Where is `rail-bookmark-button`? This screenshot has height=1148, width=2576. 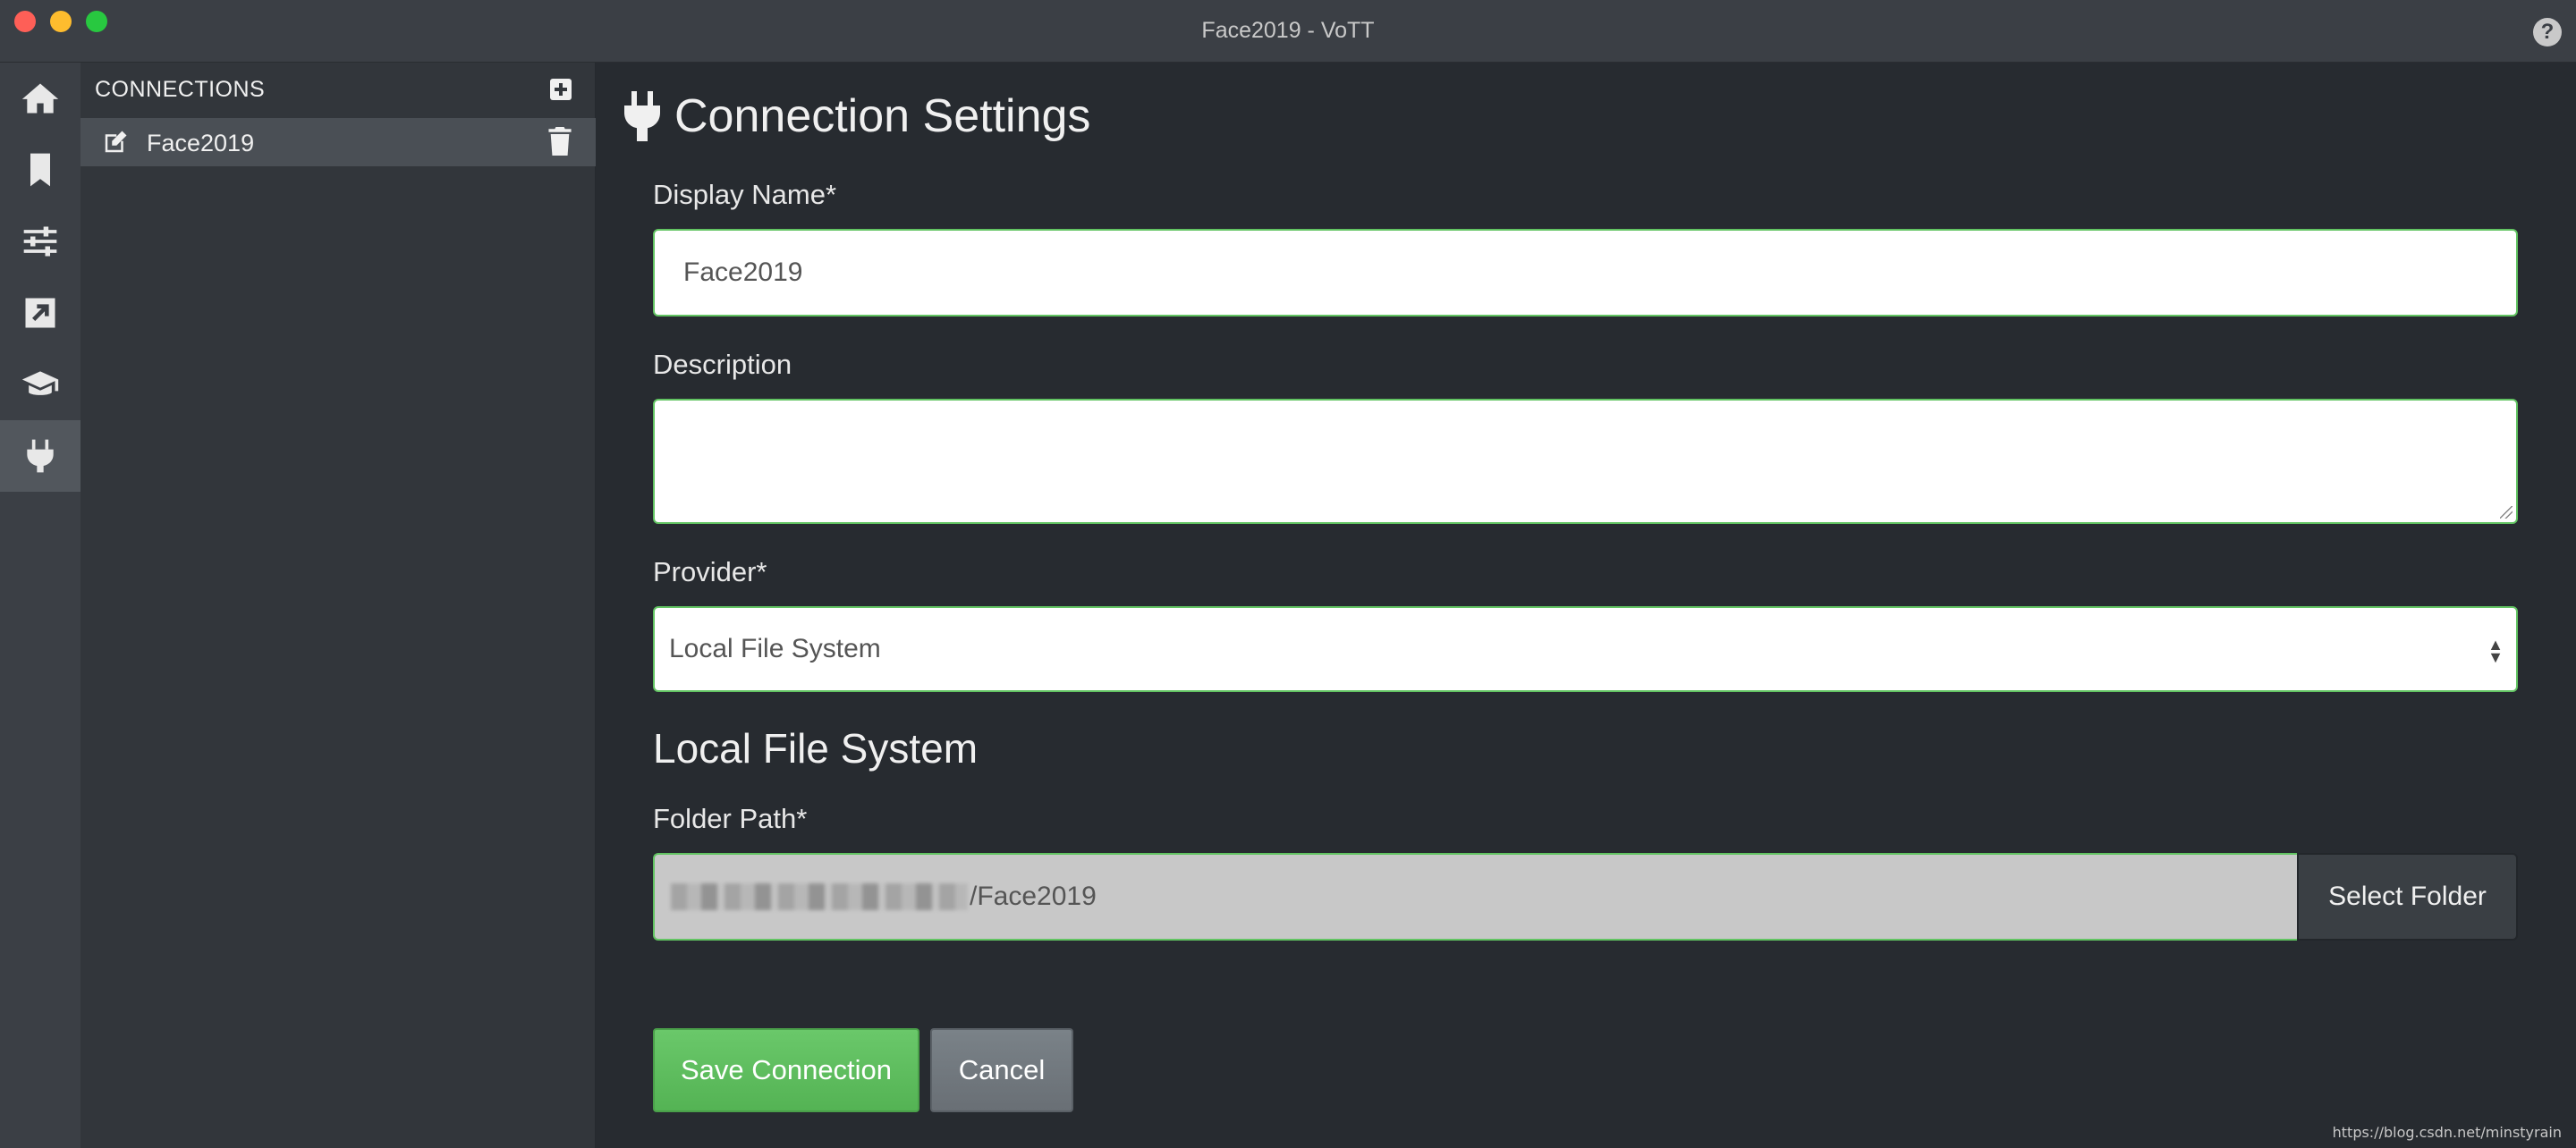
rail-bookmark-button is located at coordinates (40, 170).